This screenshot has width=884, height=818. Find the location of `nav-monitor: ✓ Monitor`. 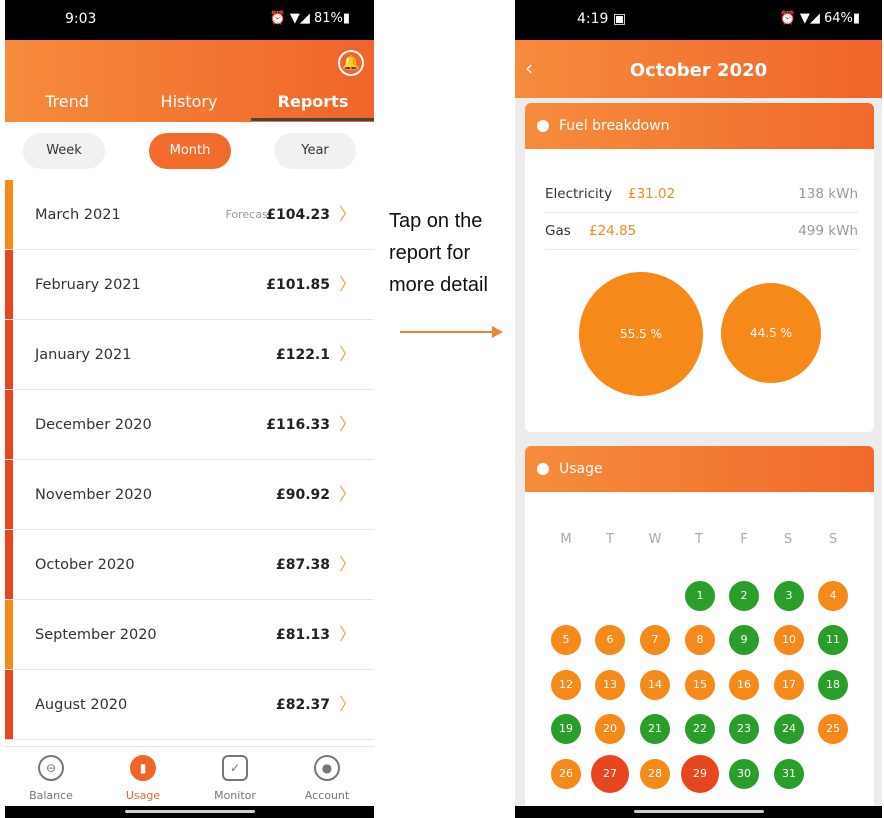

nav-monitor: ✓ Monitor is located at coordinates (235, 778).